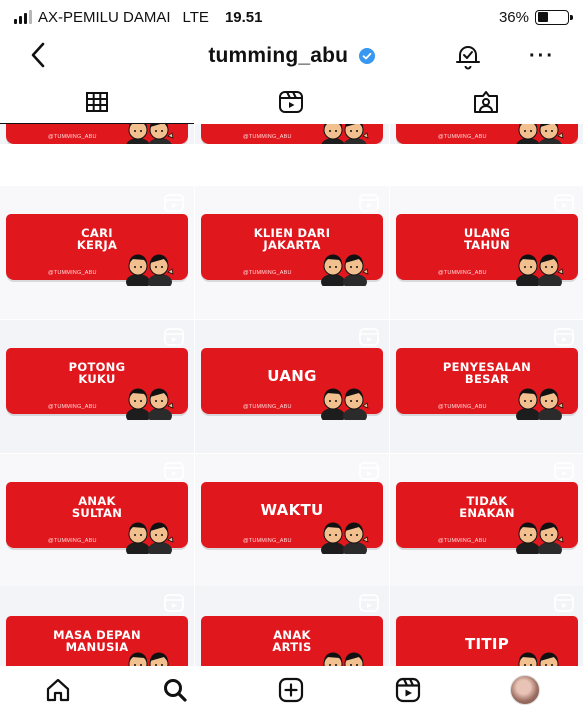 This screenshot has width=583, height=713. I want to click on tagged-person-icon, so click(485, 102).